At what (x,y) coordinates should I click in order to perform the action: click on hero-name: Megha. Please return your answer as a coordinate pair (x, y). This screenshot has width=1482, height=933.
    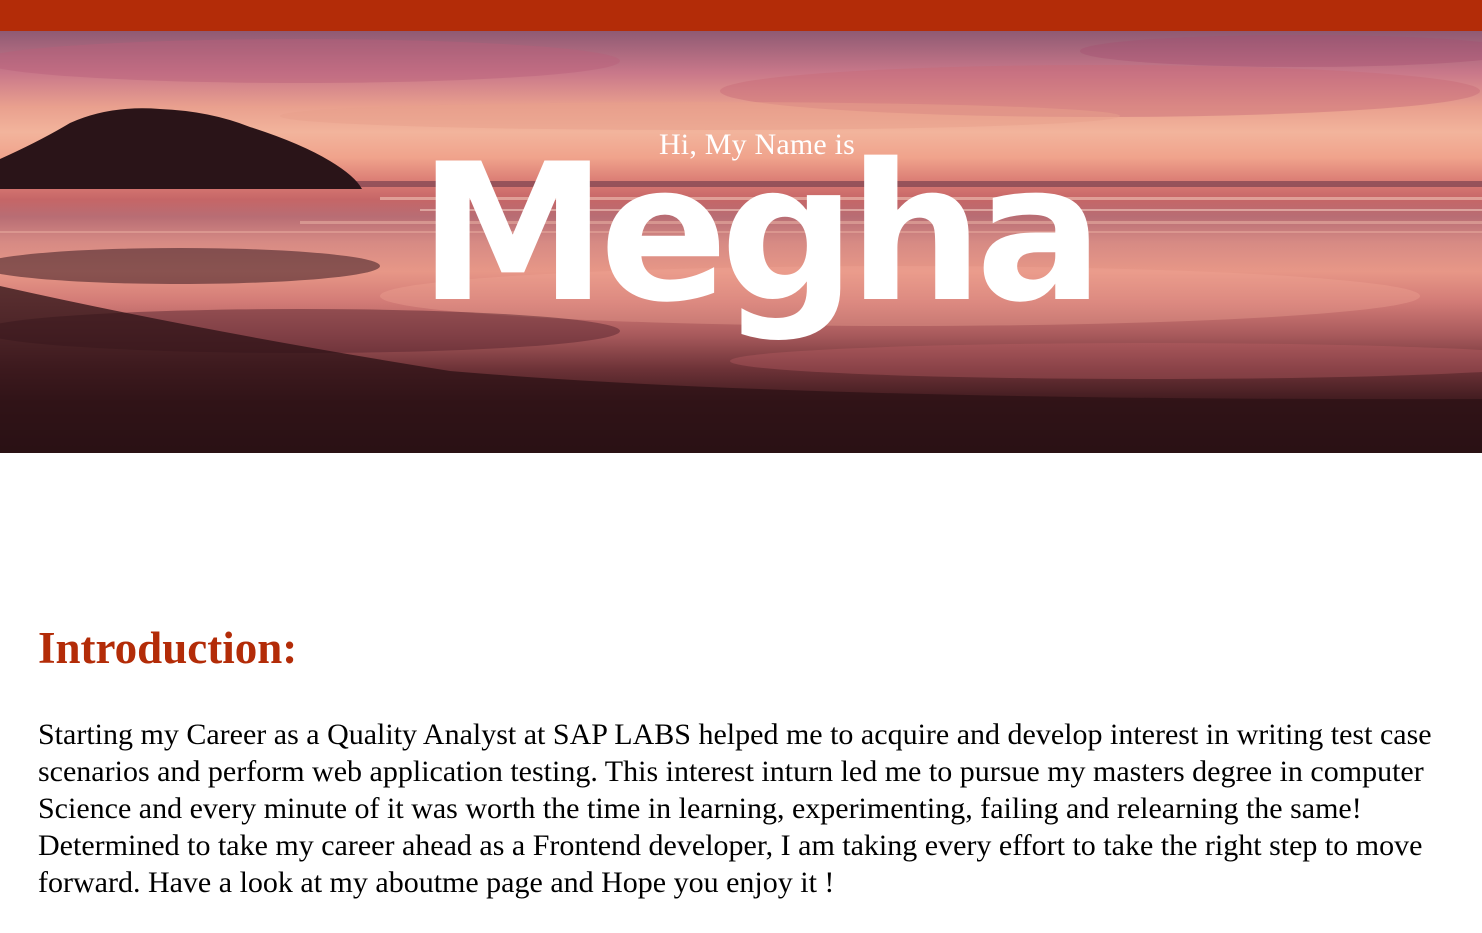
    Looking at the image, I should click on (760, 233).